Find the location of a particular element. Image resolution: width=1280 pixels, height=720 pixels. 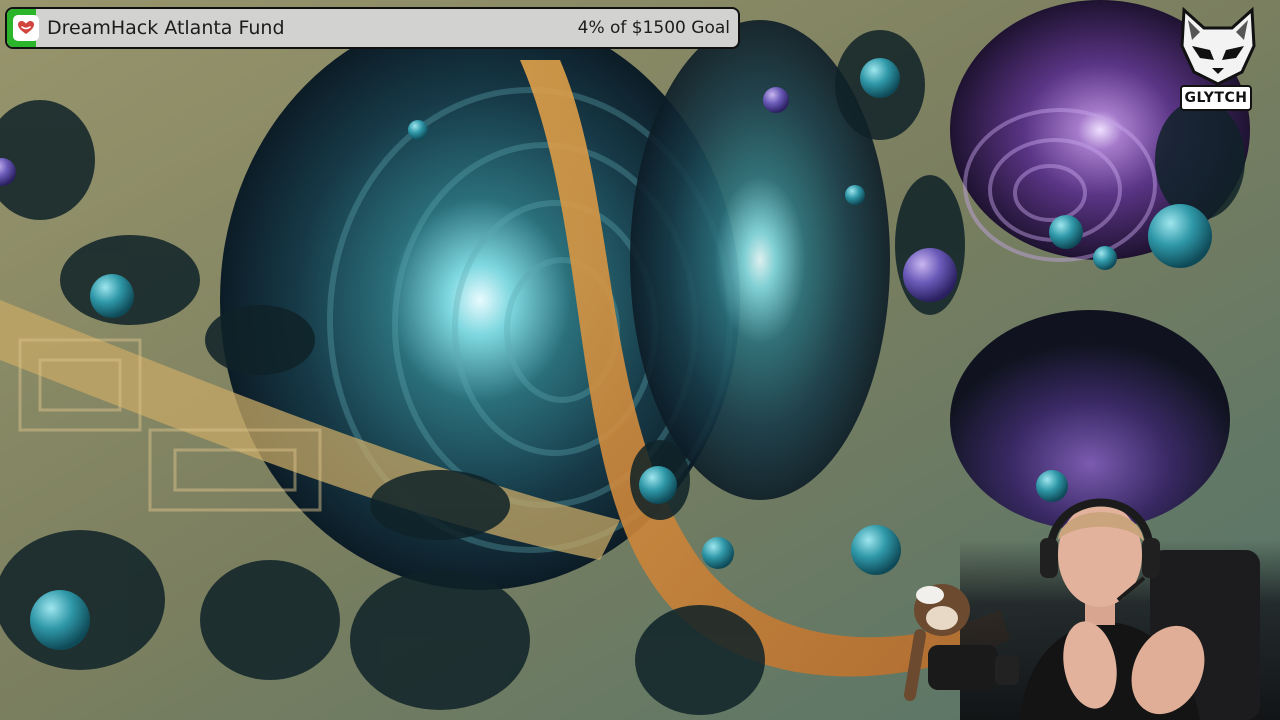

goal-amount-text: 4% of $1500 Goal is located at coordinates (653, 28).